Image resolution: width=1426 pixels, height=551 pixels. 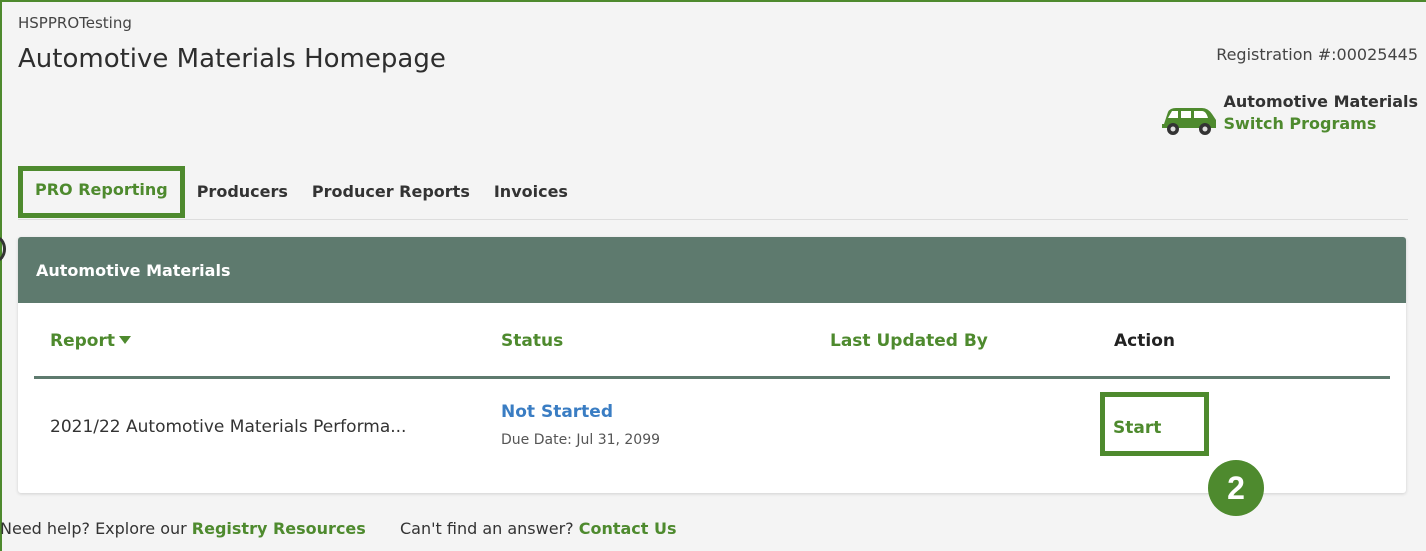 I want to click on answer-text: Can't find an answer?, so click(x=486, y=528).